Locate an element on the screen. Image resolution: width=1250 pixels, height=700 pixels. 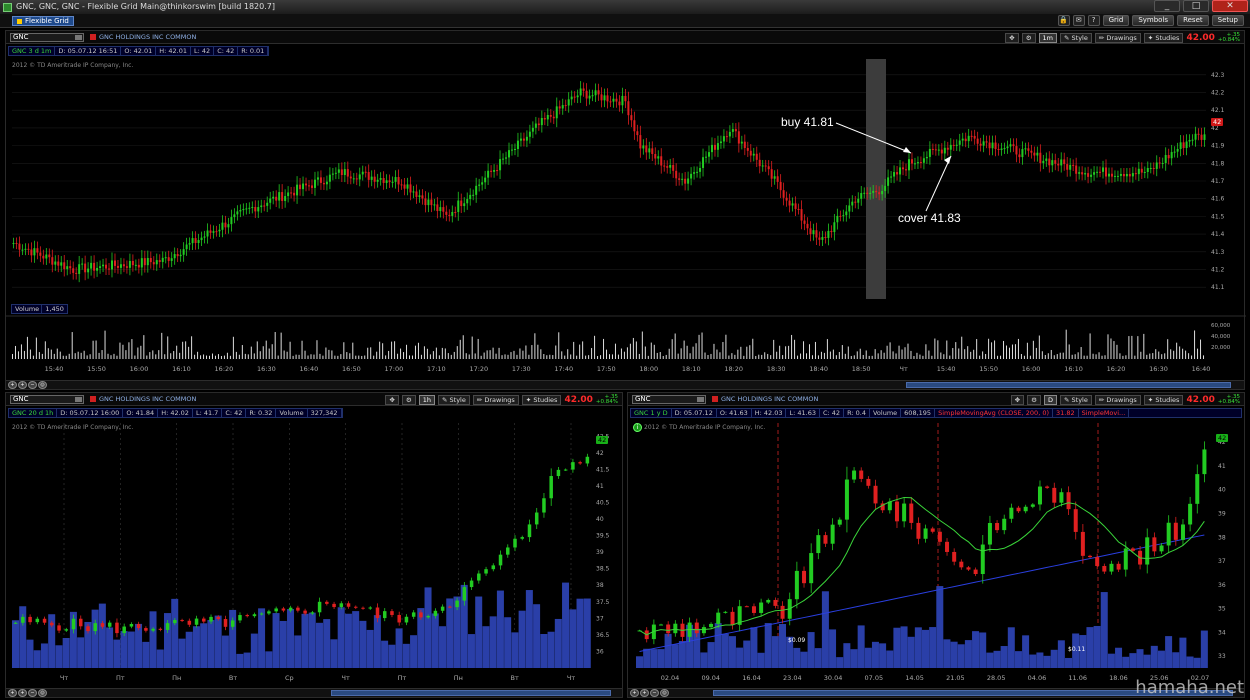
right-info-sym: GNC 1 y D is located at coordinates (651, 413).